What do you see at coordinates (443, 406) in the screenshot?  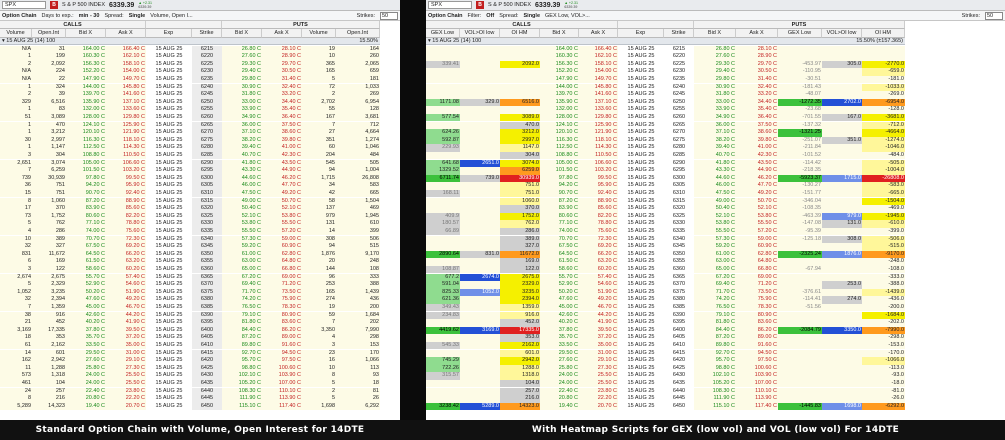 I see `right-cell-gex-low: 3238.42` at bounding box center [443, 406].